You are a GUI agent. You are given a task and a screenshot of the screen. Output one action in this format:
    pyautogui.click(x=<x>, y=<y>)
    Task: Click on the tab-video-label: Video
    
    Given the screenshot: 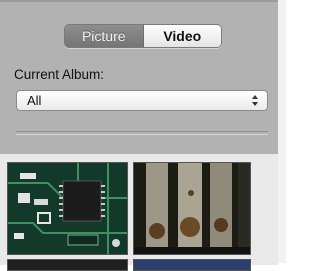 What is the action you would take?
    pyautogui.click(x=182, y=36)
    